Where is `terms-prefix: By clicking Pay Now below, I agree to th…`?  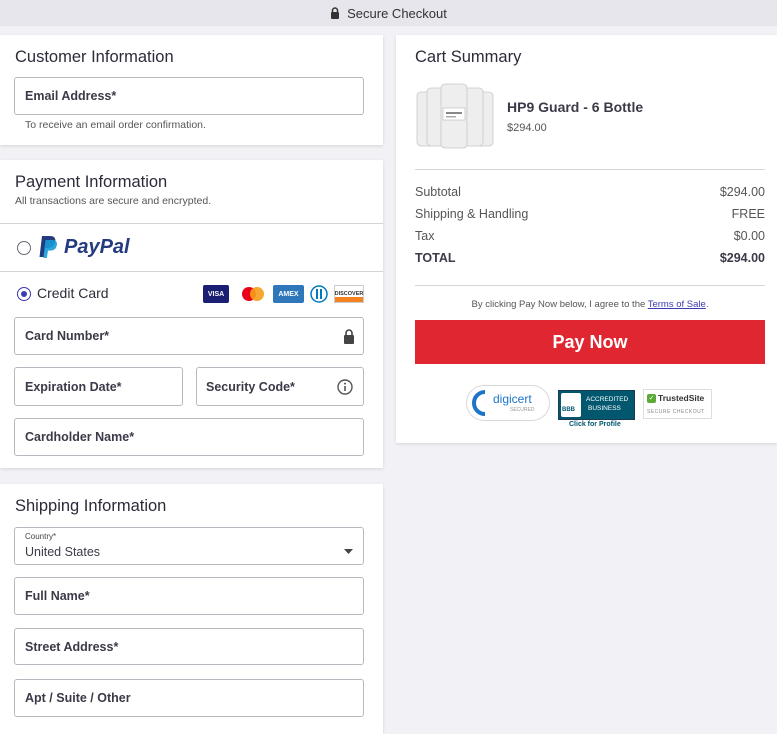
terms-prefix: By clicking Pay Now below, I agree to th… is located at coordinates (558, 304).